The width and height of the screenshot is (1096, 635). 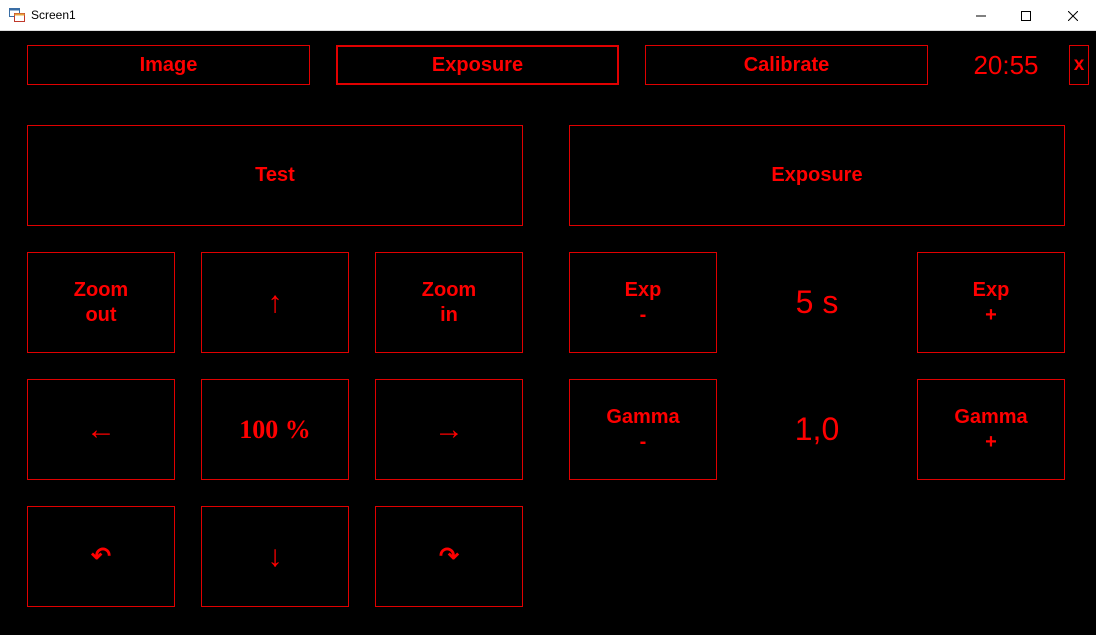 I want to click on minimize-icon, so click(x=981, y=15).